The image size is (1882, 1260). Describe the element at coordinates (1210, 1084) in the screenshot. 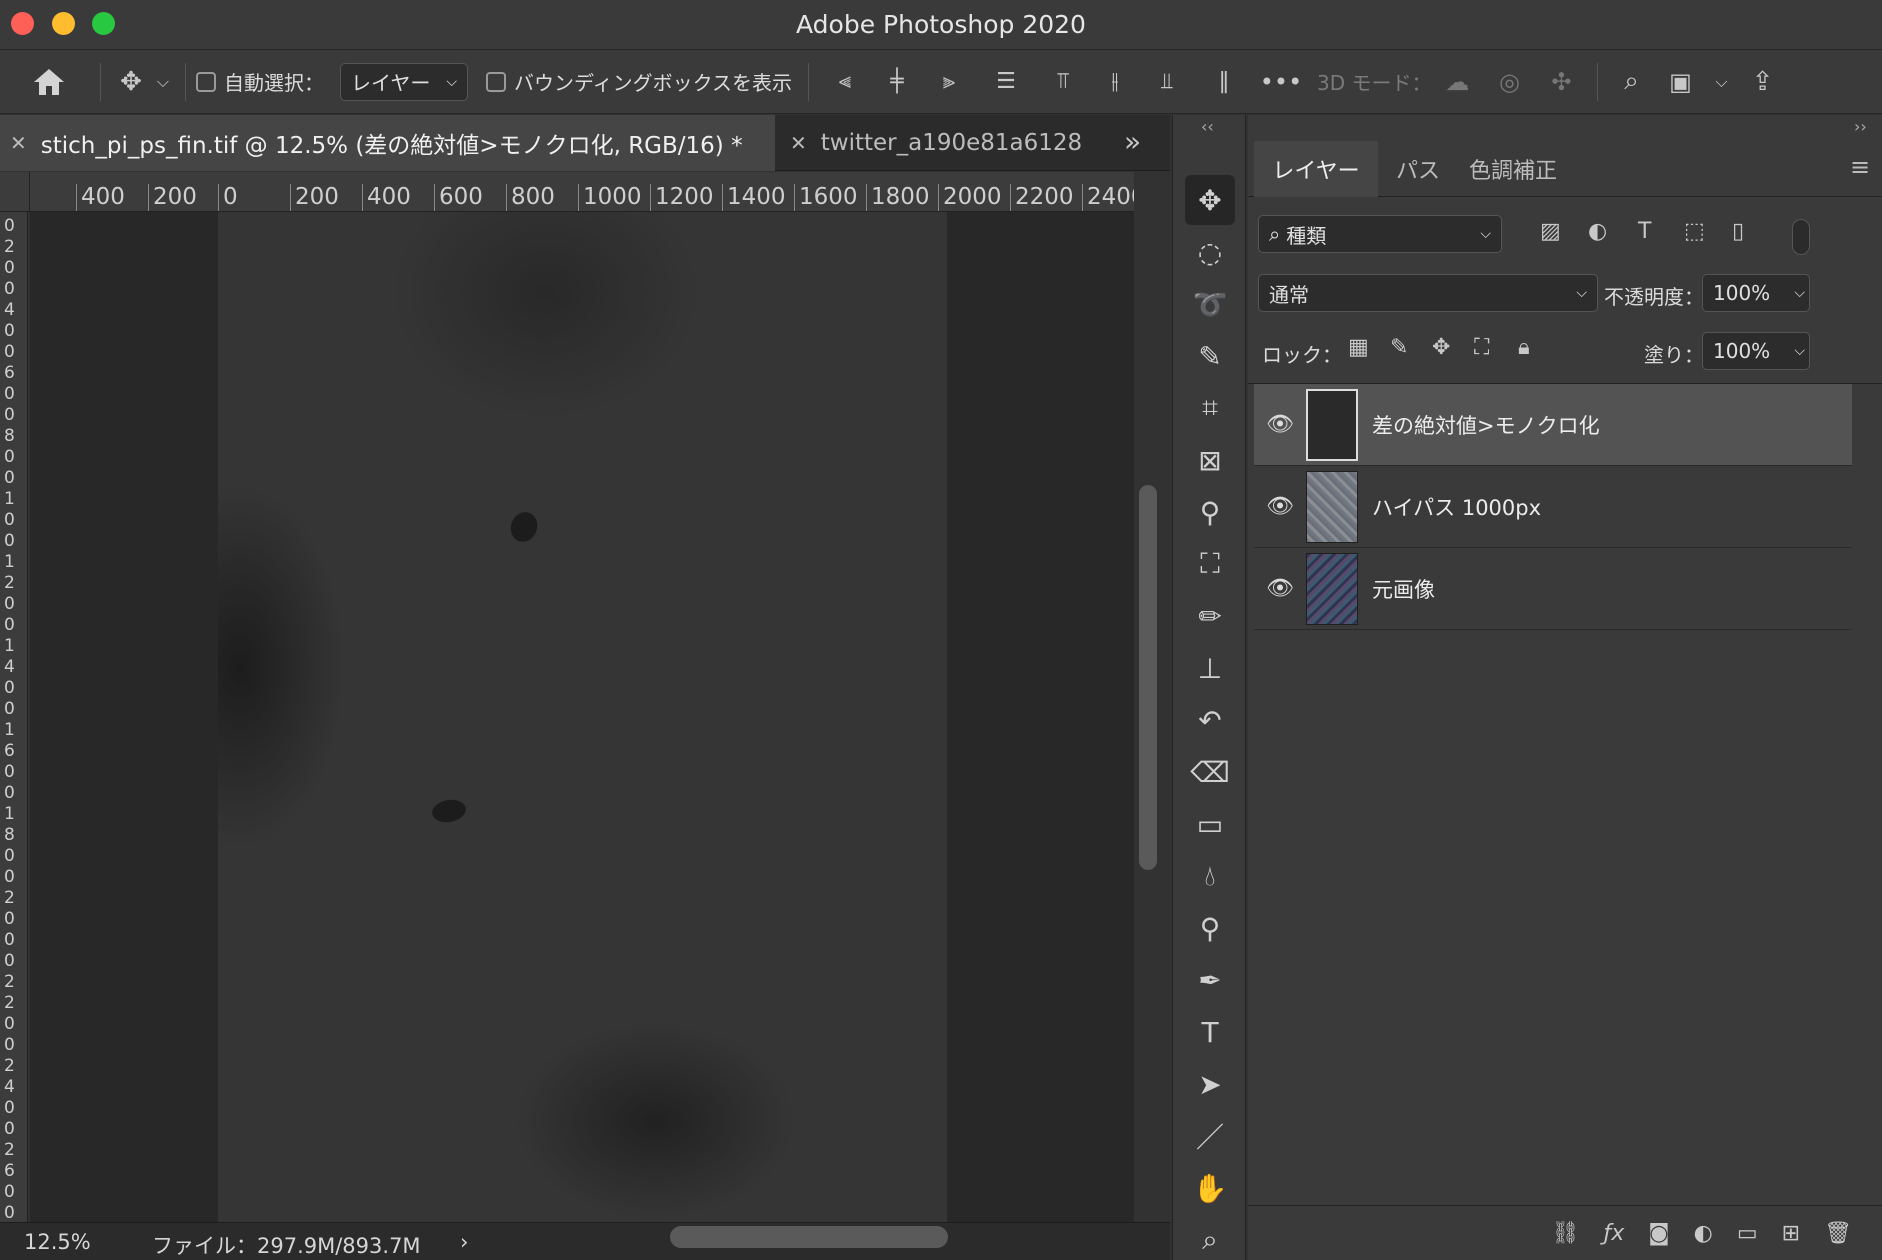

I see `path-selection-tool-icon: ➤` at that location.